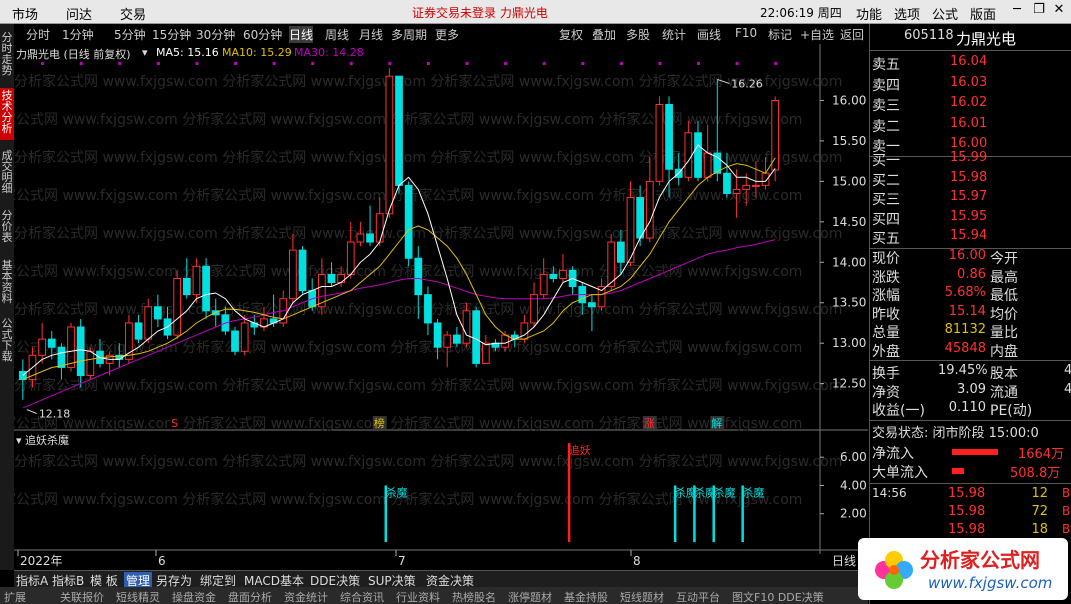  I want to click on big-inflow-label: 大单流入, so click(900, 473).